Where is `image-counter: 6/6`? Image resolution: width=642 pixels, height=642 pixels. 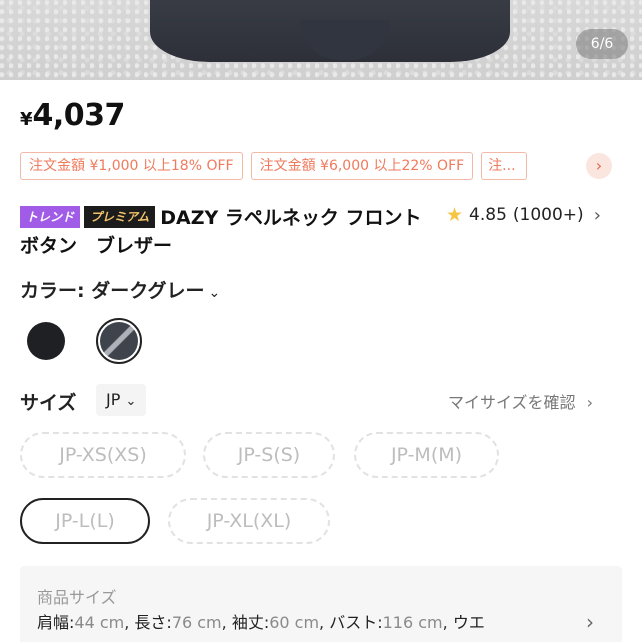
image-counter: 6/6 is located at coordinates (602, 44).